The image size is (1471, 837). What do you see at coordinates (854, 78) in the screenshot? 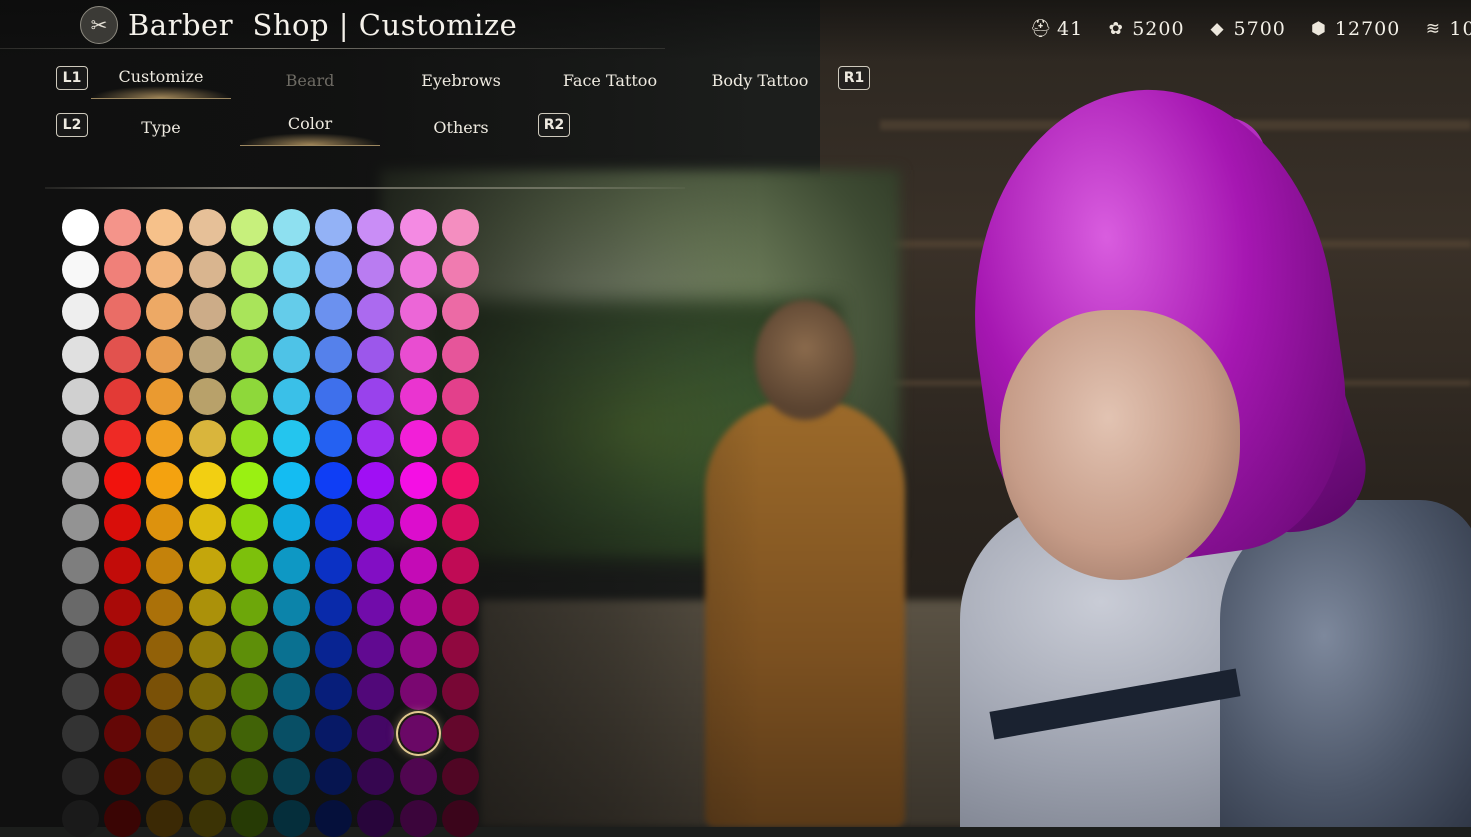
I see `r1-button-hint: R1` at bounding box center [854, 78].